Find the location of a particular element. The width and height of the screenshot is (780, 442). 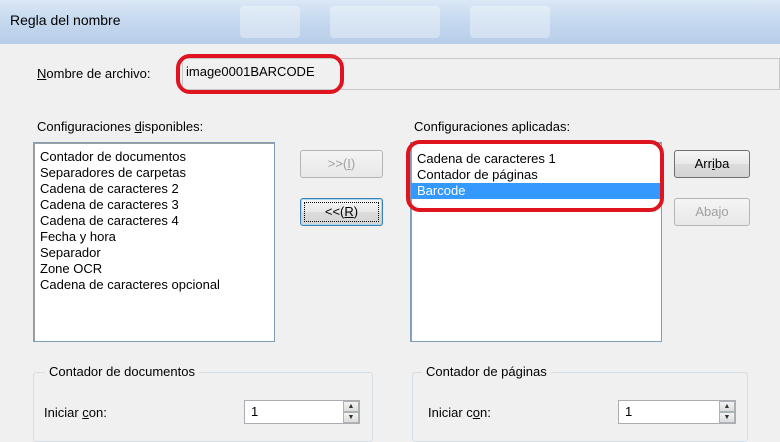

page-counter-start-spinner: 1 ▲ ▼ is located at coordinates (677, 412).